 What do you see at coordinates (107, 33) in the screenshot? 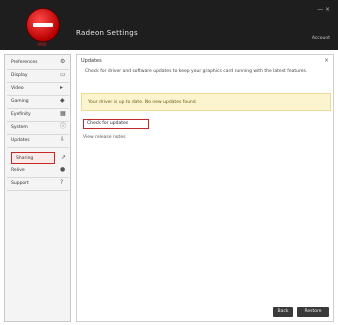
I see `app-title: Radeon Settings` at bounding box center [107, 33].